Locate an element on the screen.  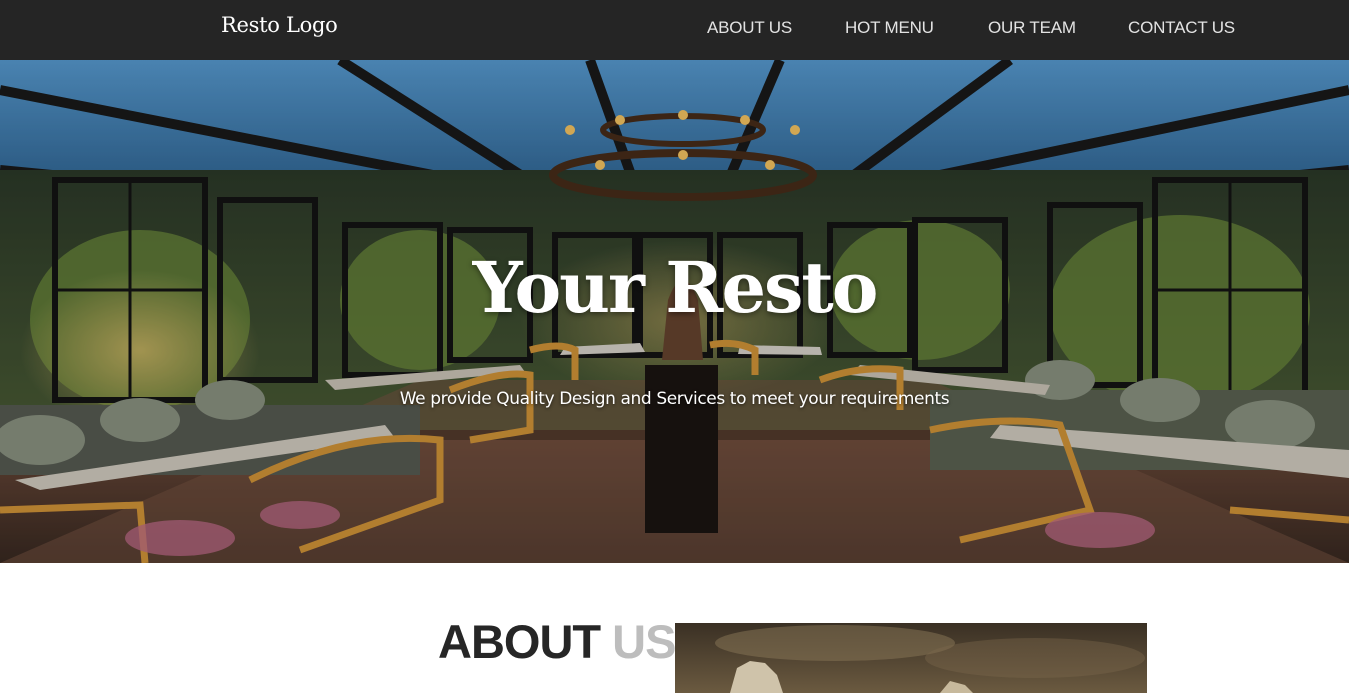
about-building-image is located at coordinates (911, 658).